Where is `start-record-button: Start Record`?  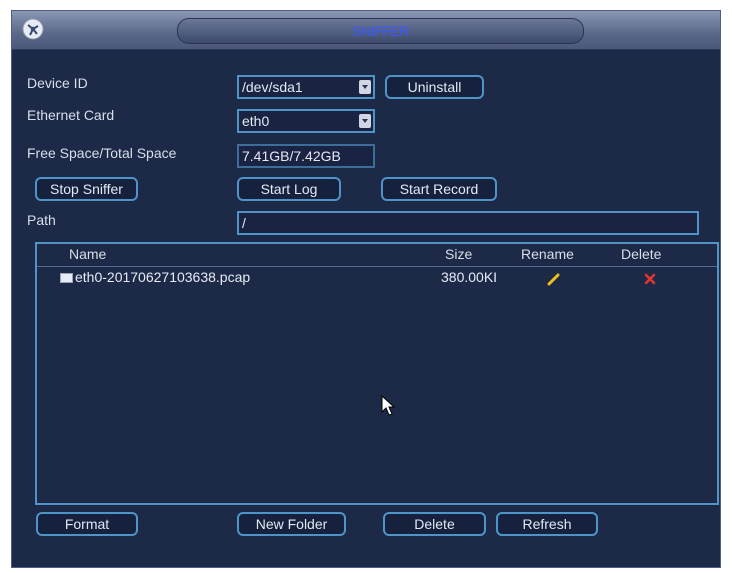 start-record-button: Start Record is located at coordinates (439, 189).